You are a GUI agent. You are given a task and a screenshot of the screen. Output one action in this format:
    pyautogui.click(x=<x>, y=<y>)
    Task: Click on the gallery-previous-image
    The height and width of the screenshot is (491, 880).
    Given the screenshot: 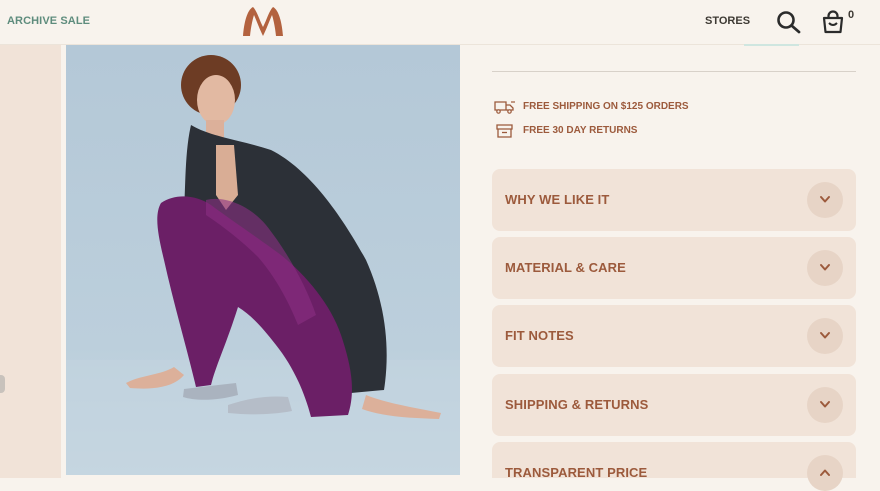 What is the action you would take?
    pyautogui.click(x=30, y=261)
    